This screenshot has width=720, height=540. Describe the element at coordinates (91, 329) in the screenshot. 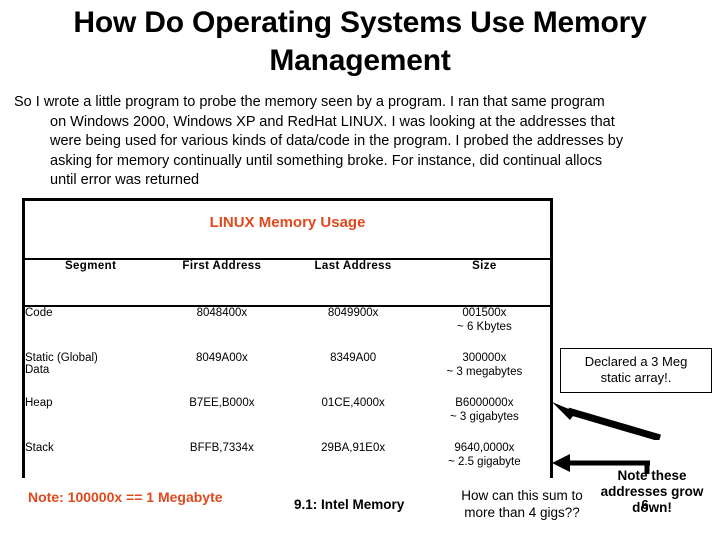

I see `cell-segment: Code` at that location.